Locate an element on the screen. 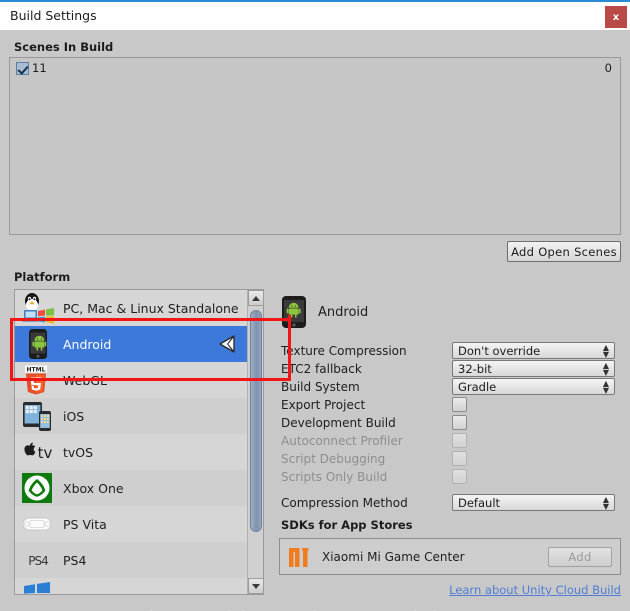 The image size is (630, 611). platform-item-label: iOS is located at coordinates (74, 416).